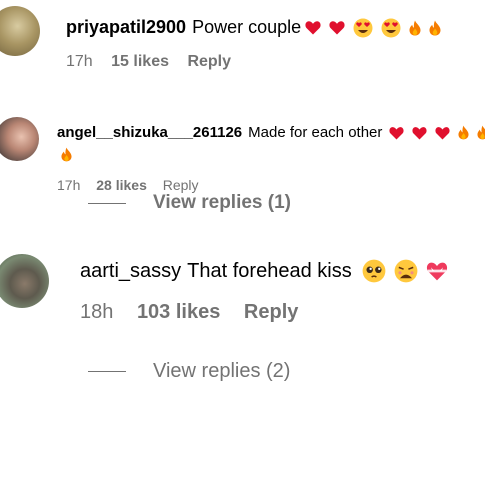 This screenshot has width=500, height=500. I want to click on comment-meta: 18h 103 likes Reply, so click(189, 312).